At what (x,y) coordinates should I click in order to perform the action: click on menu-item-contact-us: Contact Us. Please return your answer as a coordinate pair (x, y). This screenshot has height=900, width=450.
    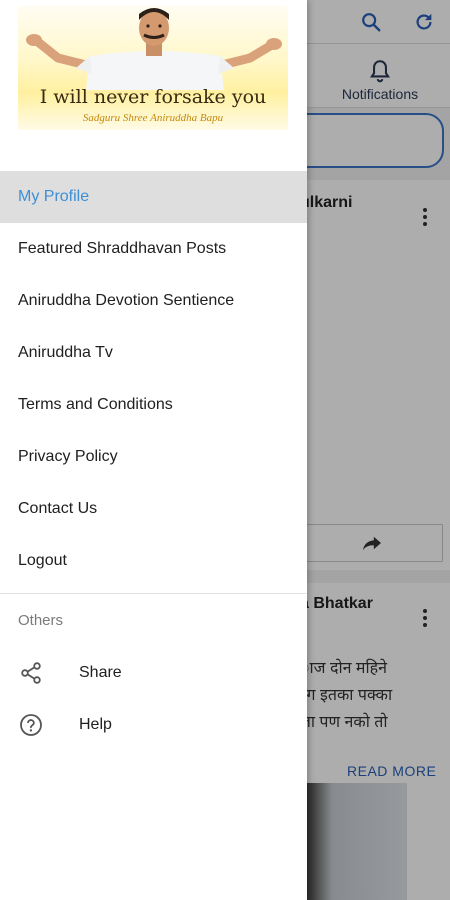
    Looking at the image, I should click on (153, 509).